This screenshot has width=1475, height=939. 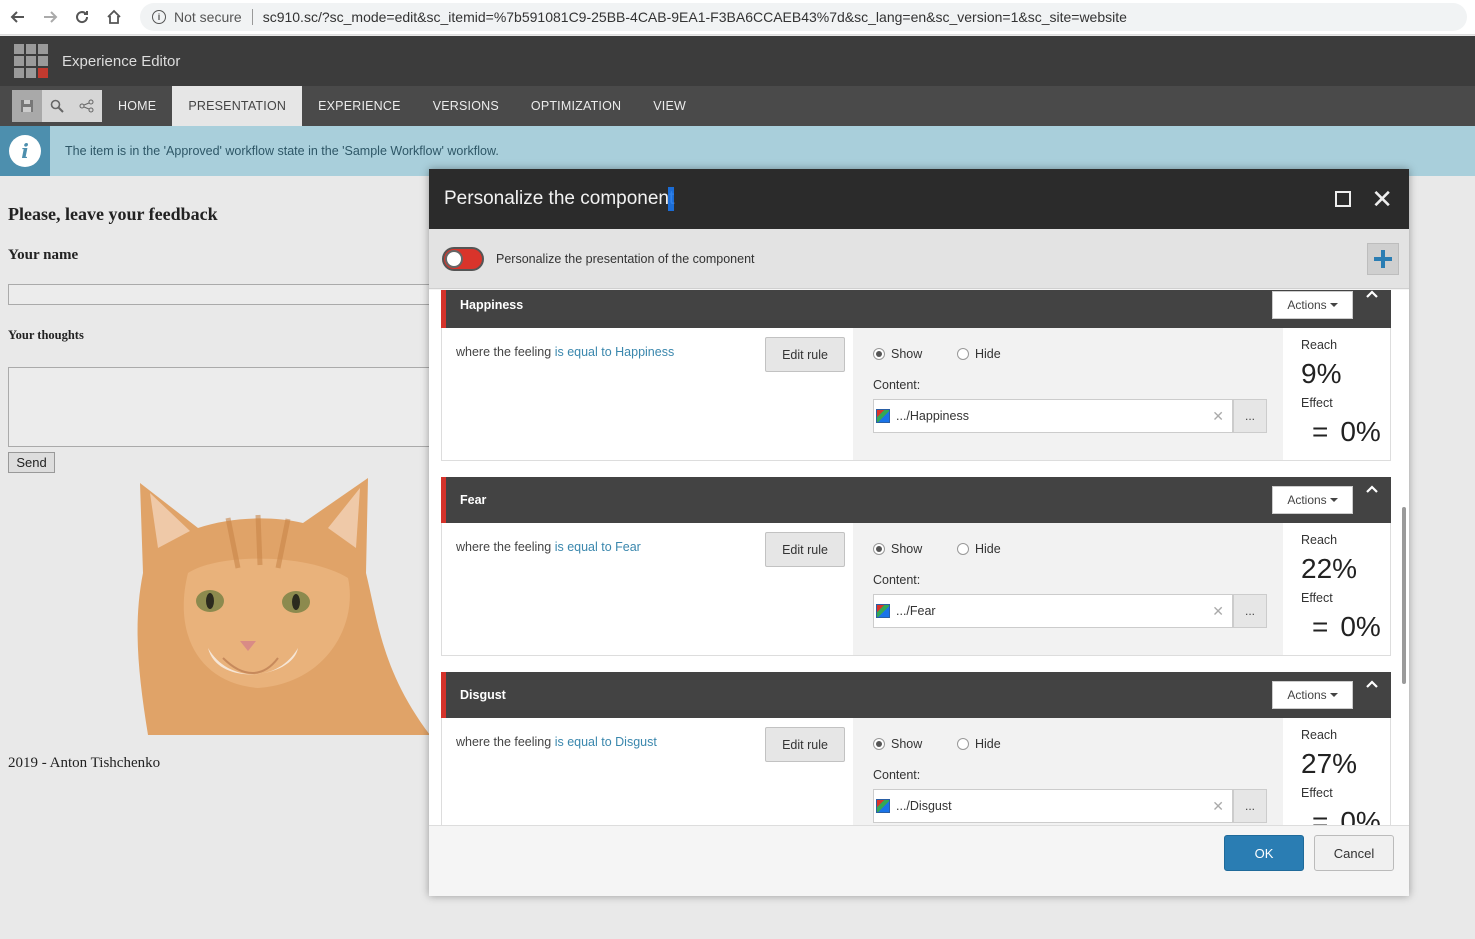 What do you see at coordinates (1321, 373) in the screenshot?
I see `reach-value: 9%` at bounding box center [1321, 373].